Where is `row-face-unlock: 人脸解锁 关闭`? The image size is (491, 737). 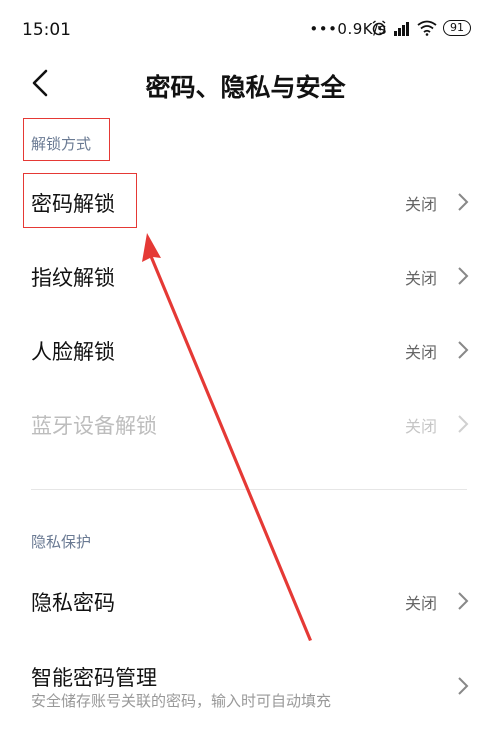
row-face-unlock: 人脸解锁 关闭 is located at coordinates (245, 351).